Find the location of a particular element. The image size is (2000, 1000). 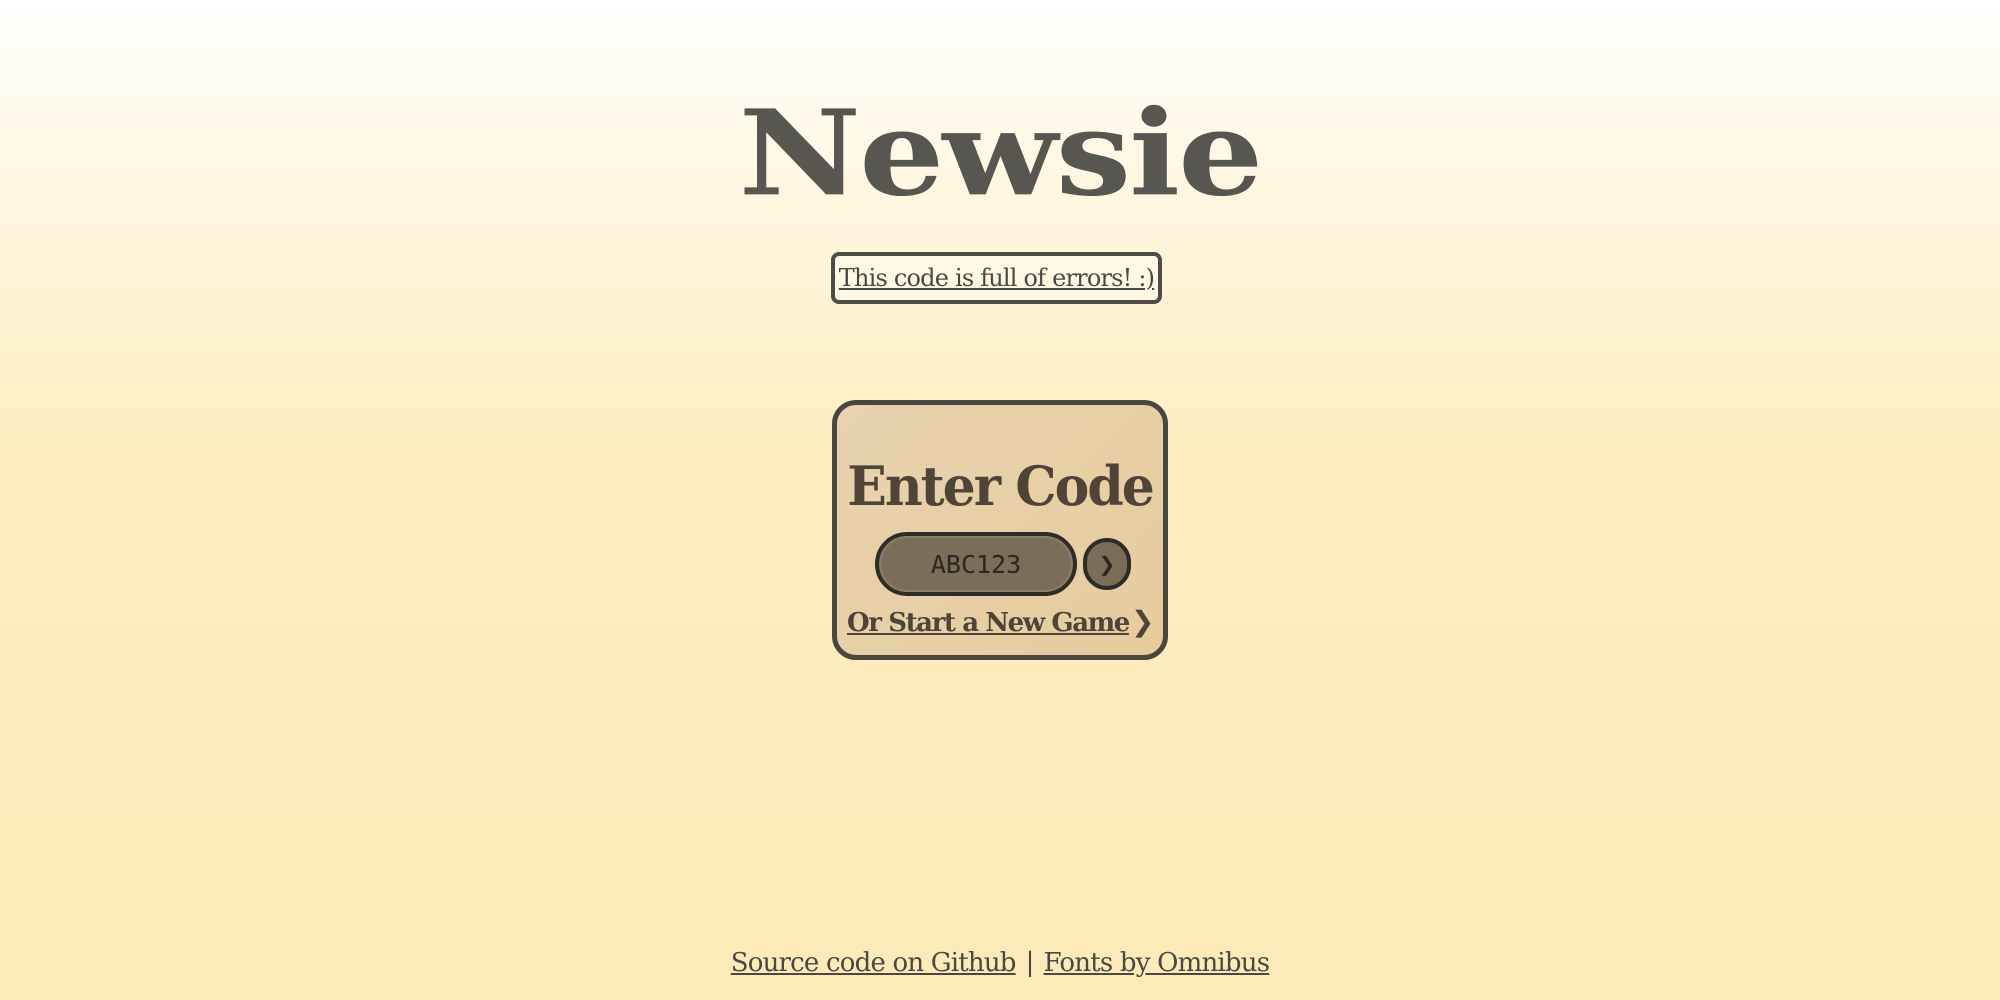

start-new-game-label: Or Start a New Game is located at coordinates (988, 623).